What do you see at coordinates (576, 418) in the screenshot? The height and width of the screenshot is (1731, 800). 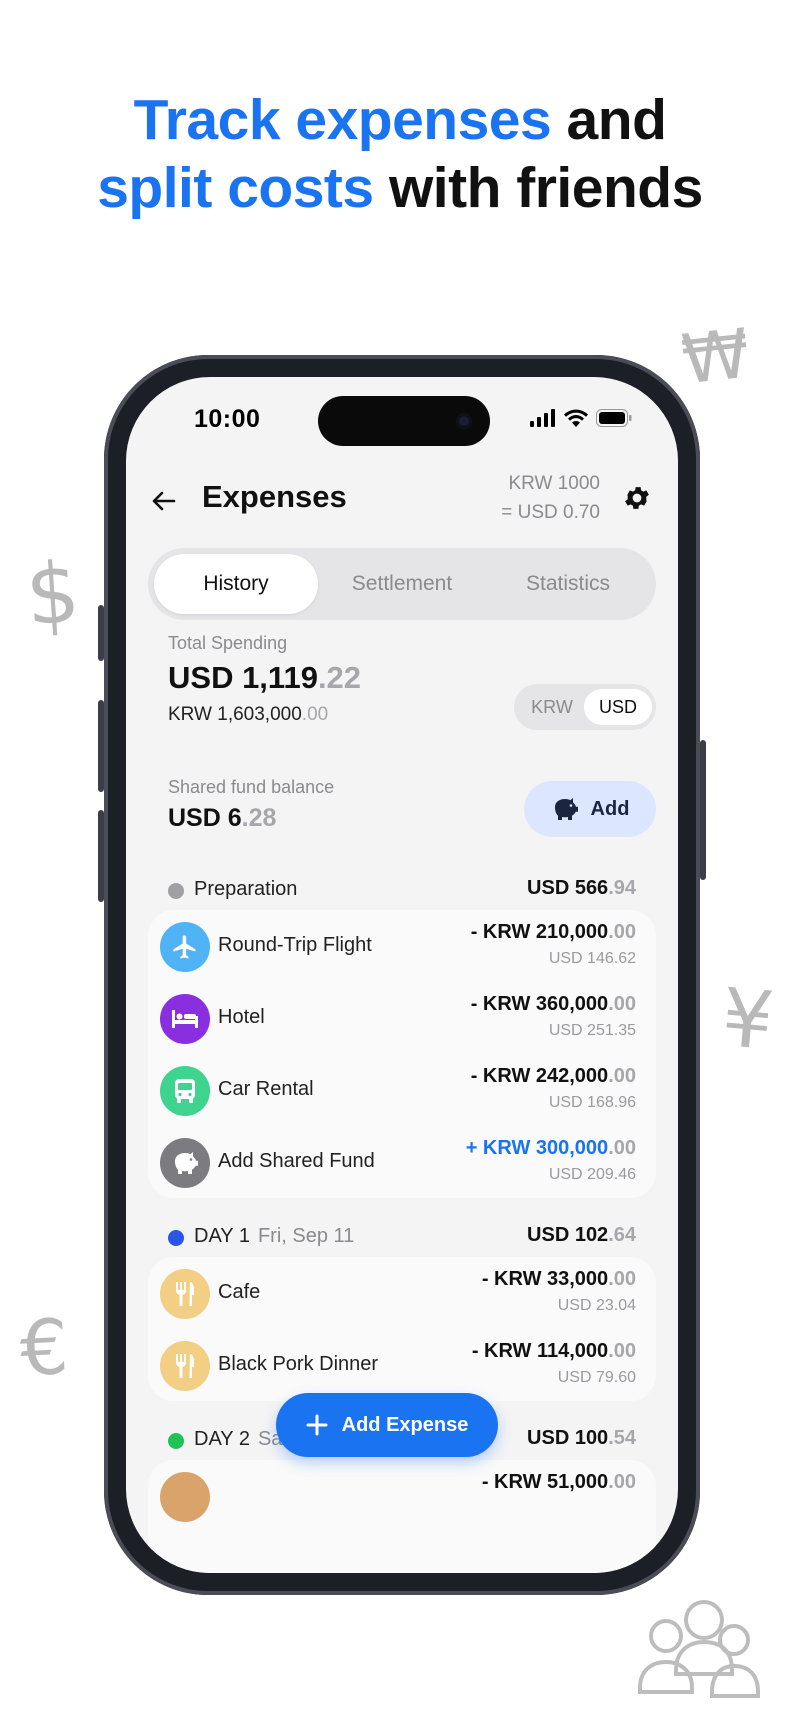 I see `wifi-icon` at bounding box center [576, 418].